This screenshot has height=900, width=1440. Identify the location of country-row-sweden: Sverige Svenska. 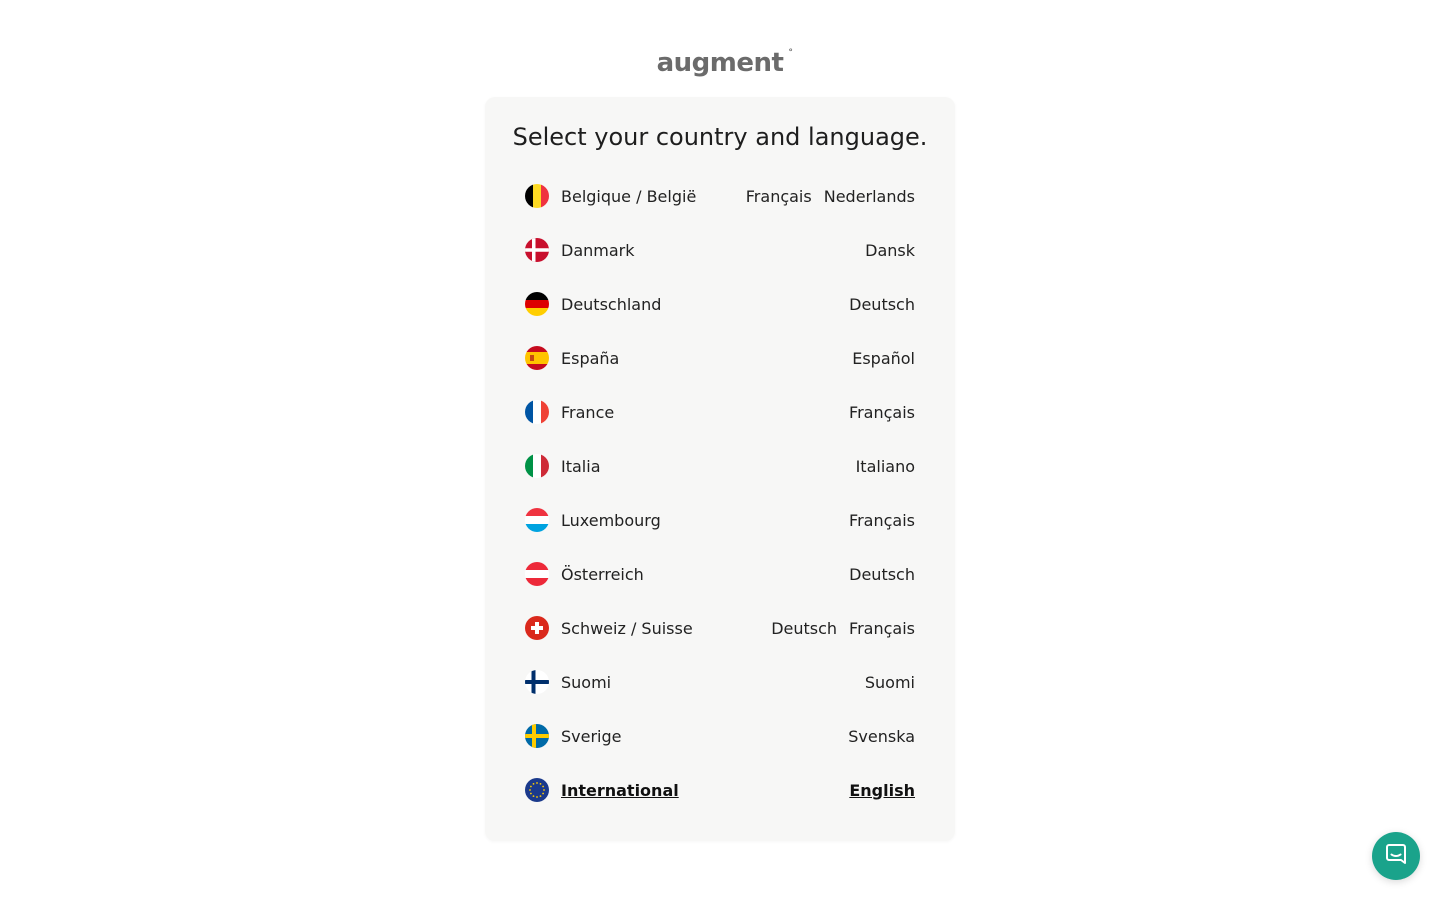
(720, 736).